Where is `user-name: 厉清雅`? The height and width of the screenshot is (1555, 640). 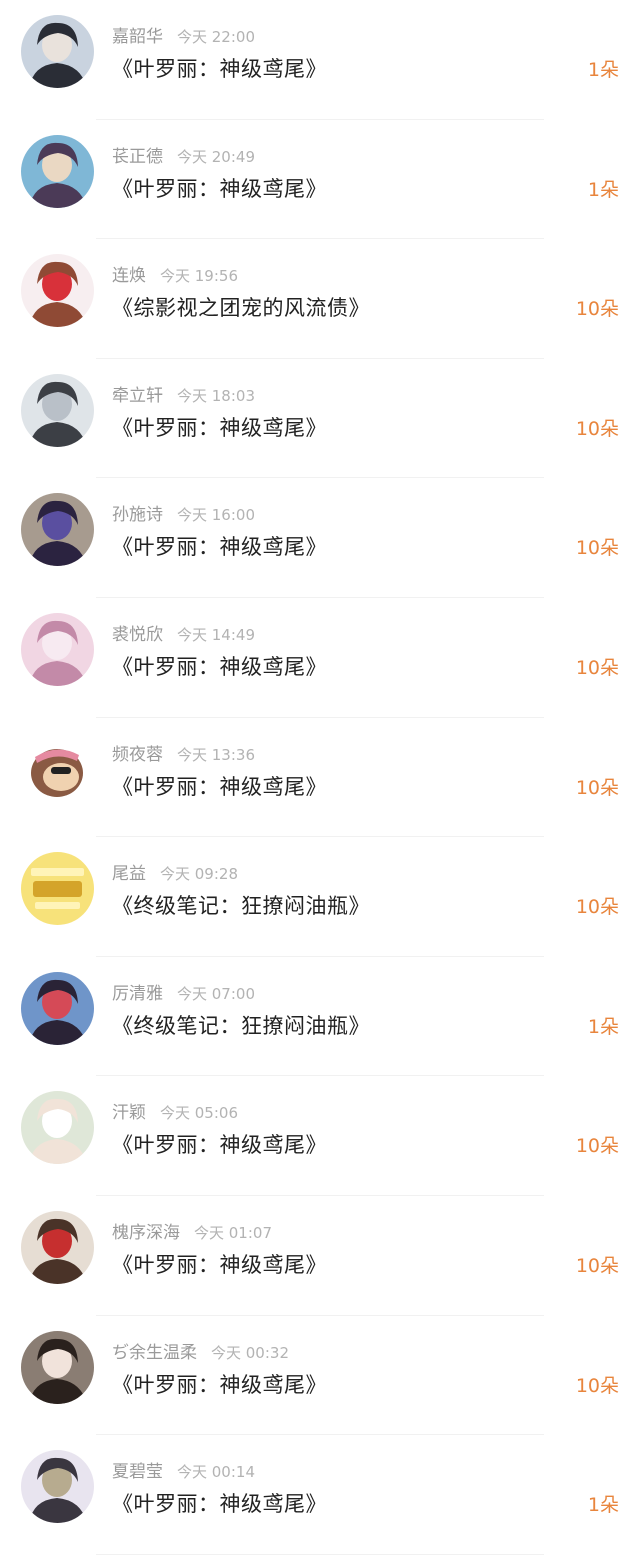 user-name: 厉清雅 is located at coordinates (137, 994).